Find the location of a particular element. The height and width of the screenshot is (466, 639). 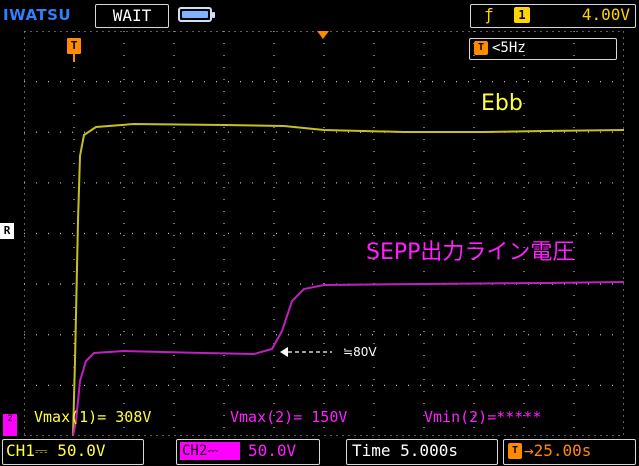

trigger-channel-badge: 1 is located at coordinates (522, 15).